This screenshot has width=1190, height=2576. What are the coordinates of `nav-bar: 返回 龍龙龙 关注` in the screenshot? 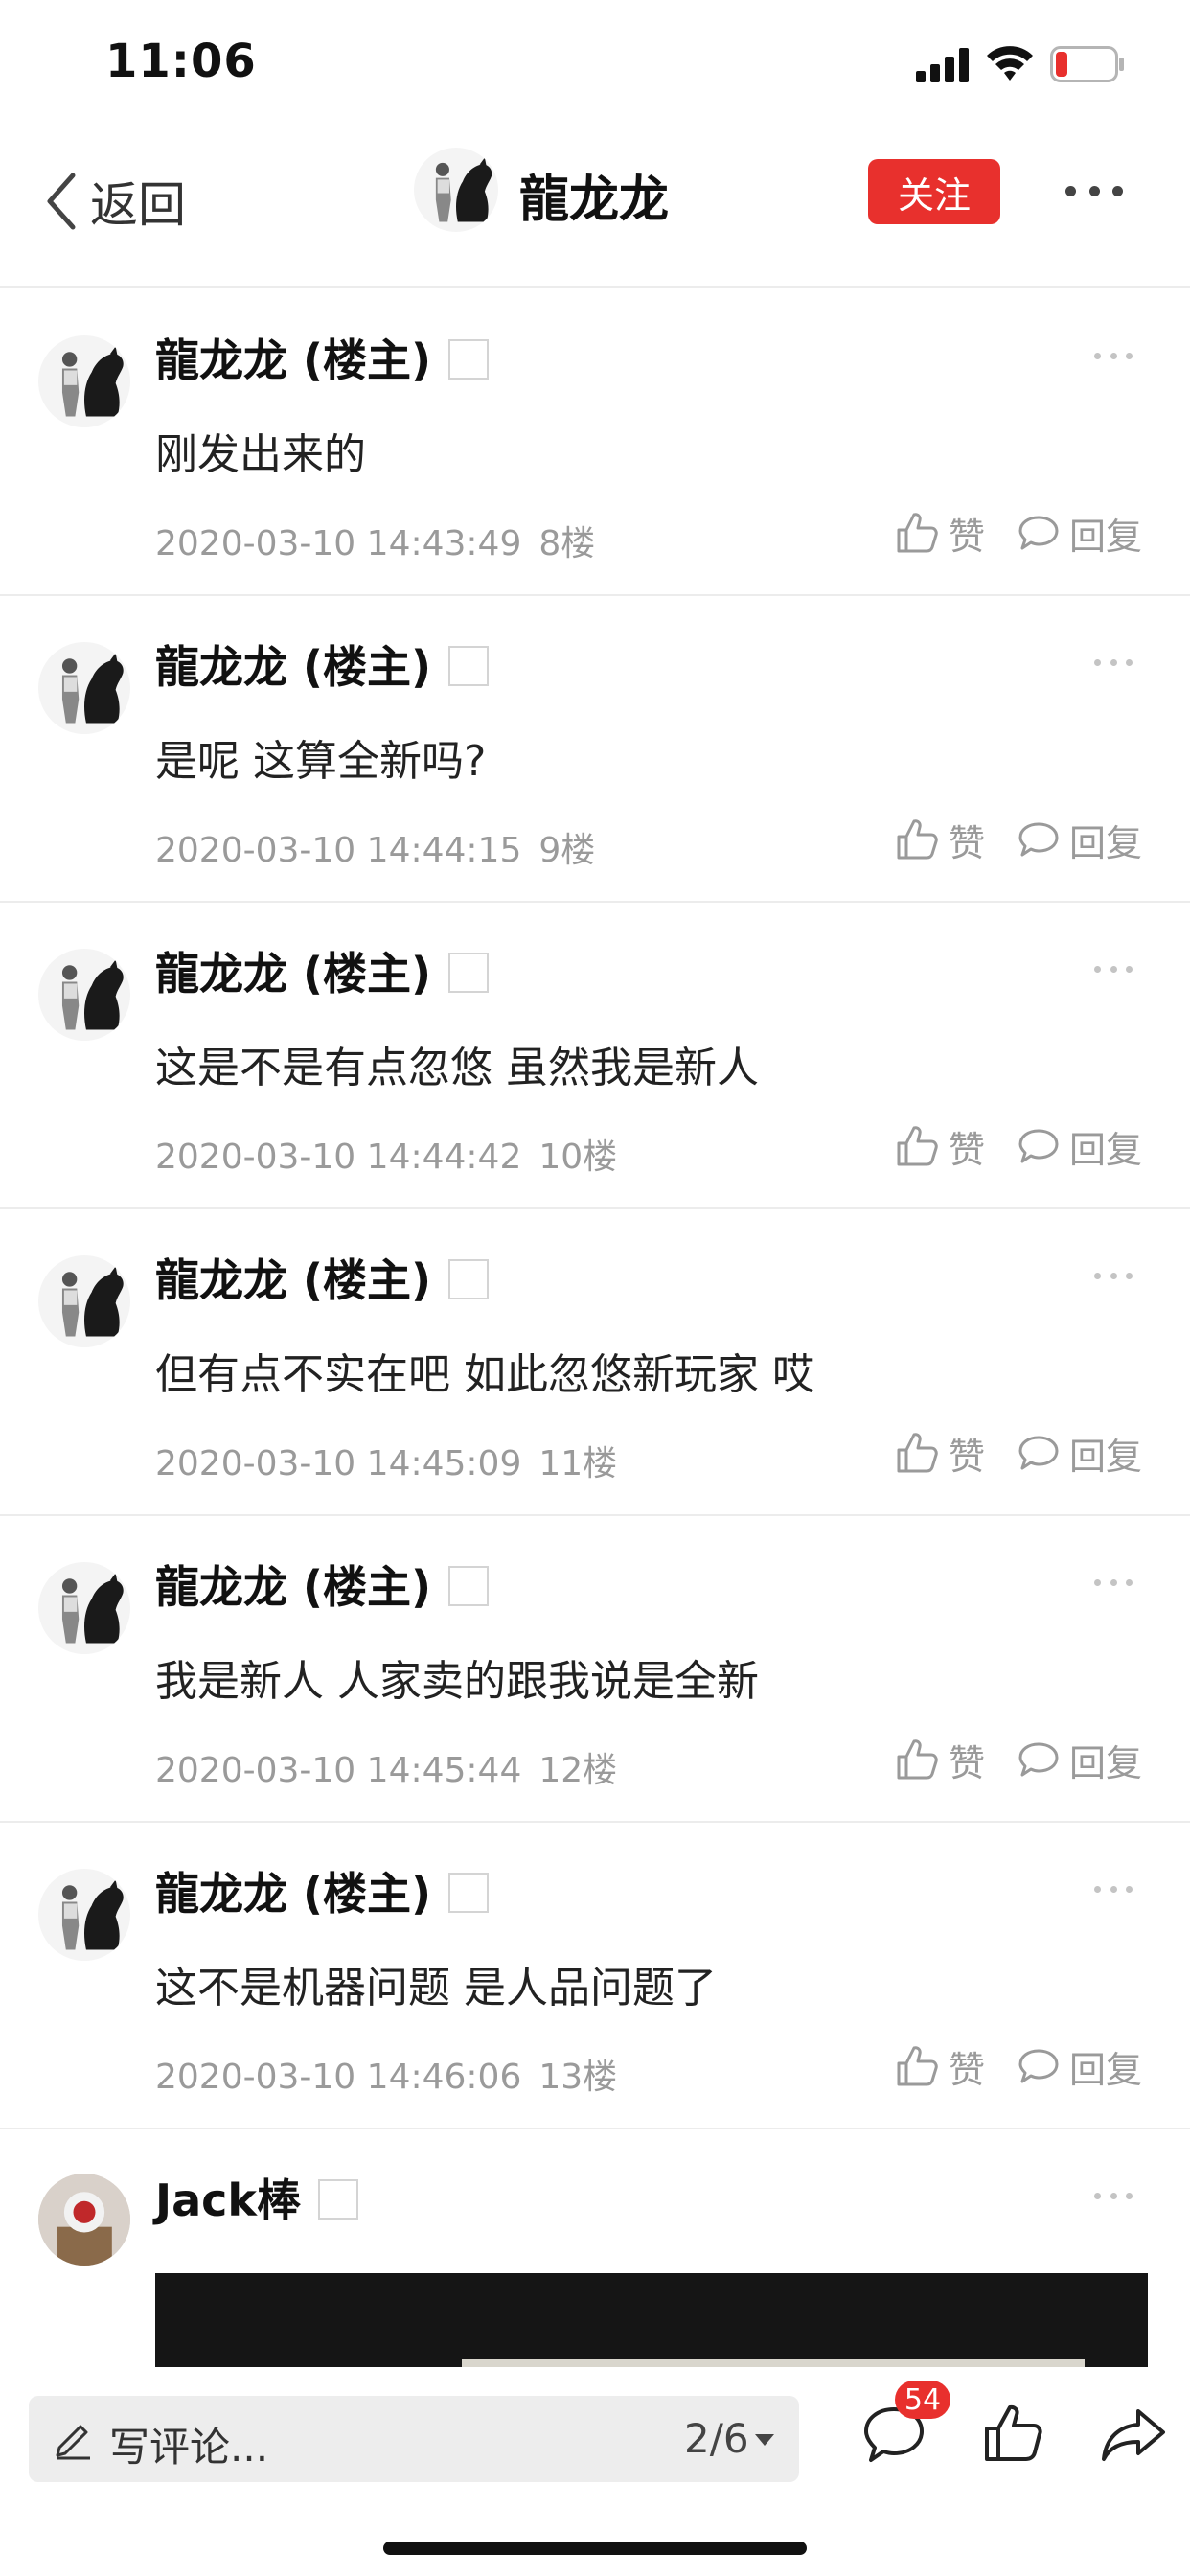 It's located at (595, 211).